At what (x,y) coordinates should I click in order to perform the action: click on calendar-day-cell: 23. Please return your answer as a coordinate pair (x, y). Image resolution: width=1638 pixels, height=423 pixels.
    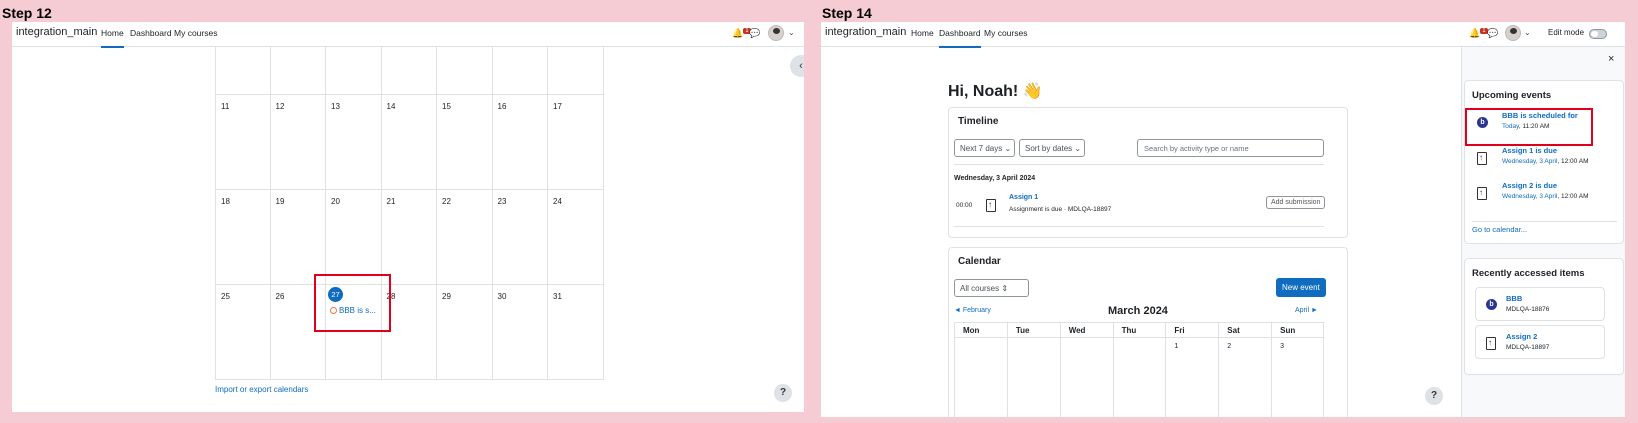
    Looking at the image, I should click on (520, 237).